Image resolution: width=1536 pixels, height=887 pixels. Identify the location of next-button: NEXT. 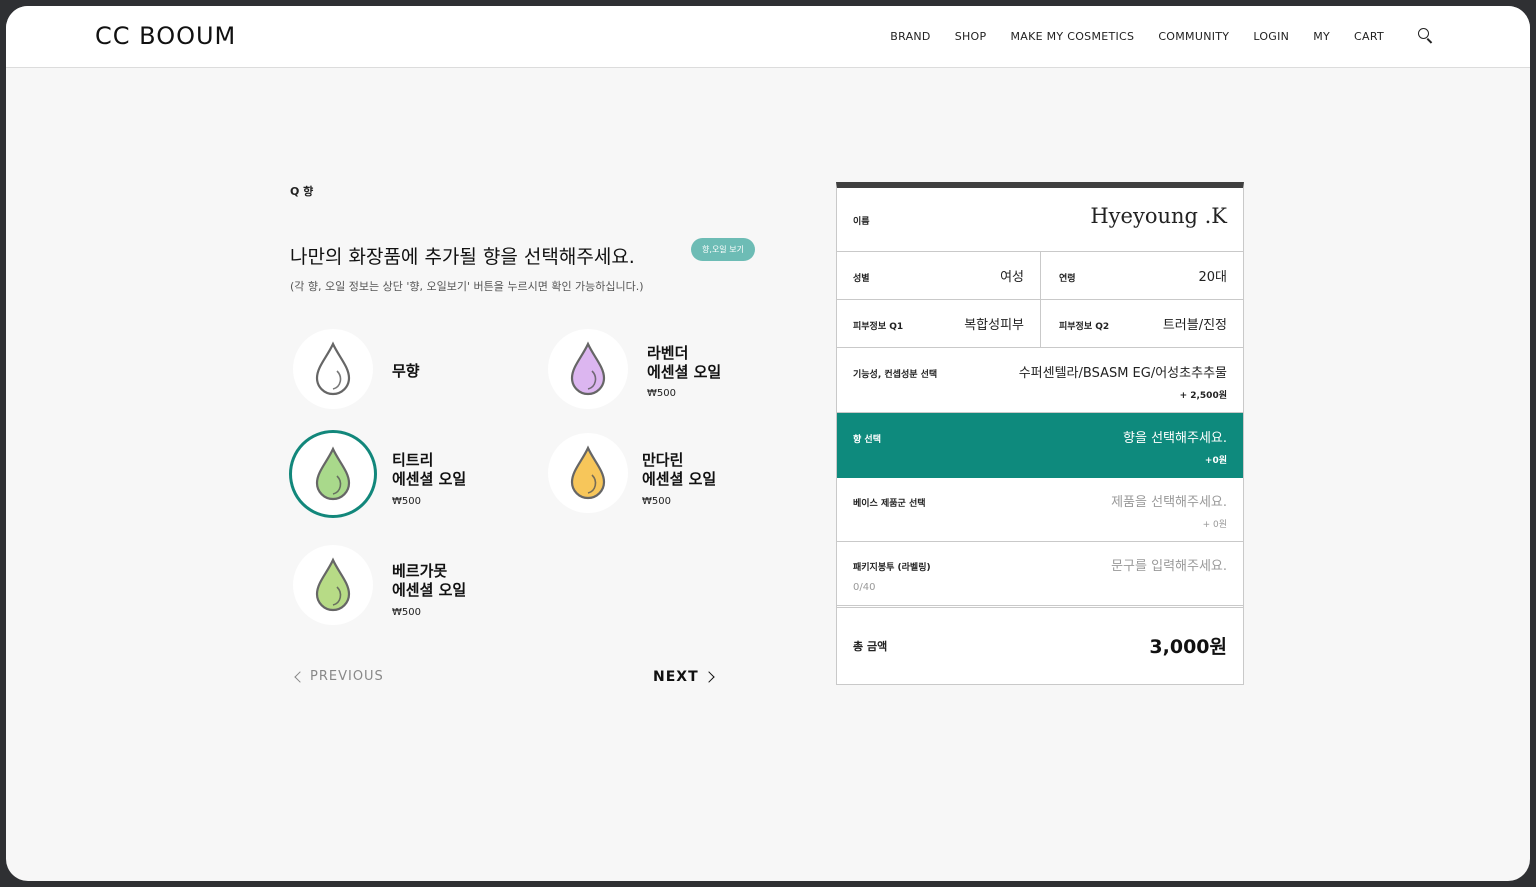
(684, 677).